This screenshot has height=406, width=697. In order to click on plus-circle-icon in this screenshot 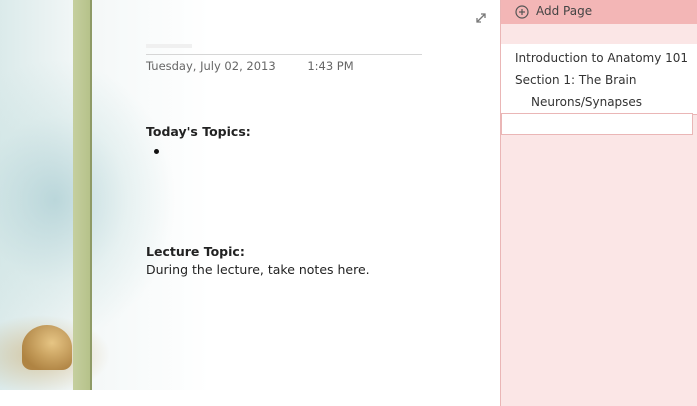, I will do `click(522, 11)`.